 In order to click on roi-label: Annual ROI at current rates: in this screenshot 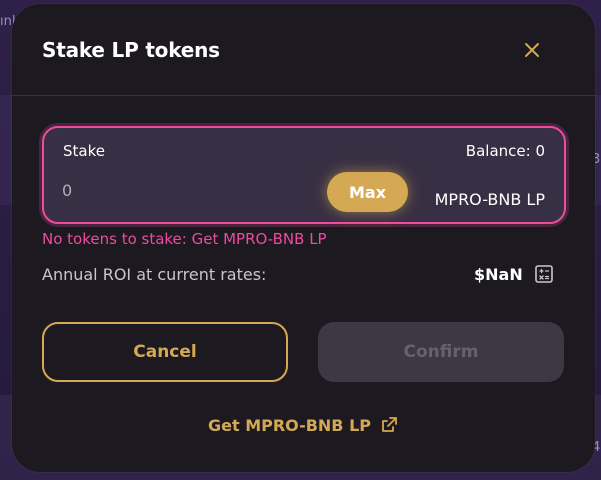, I will do `click(154, 274)`.